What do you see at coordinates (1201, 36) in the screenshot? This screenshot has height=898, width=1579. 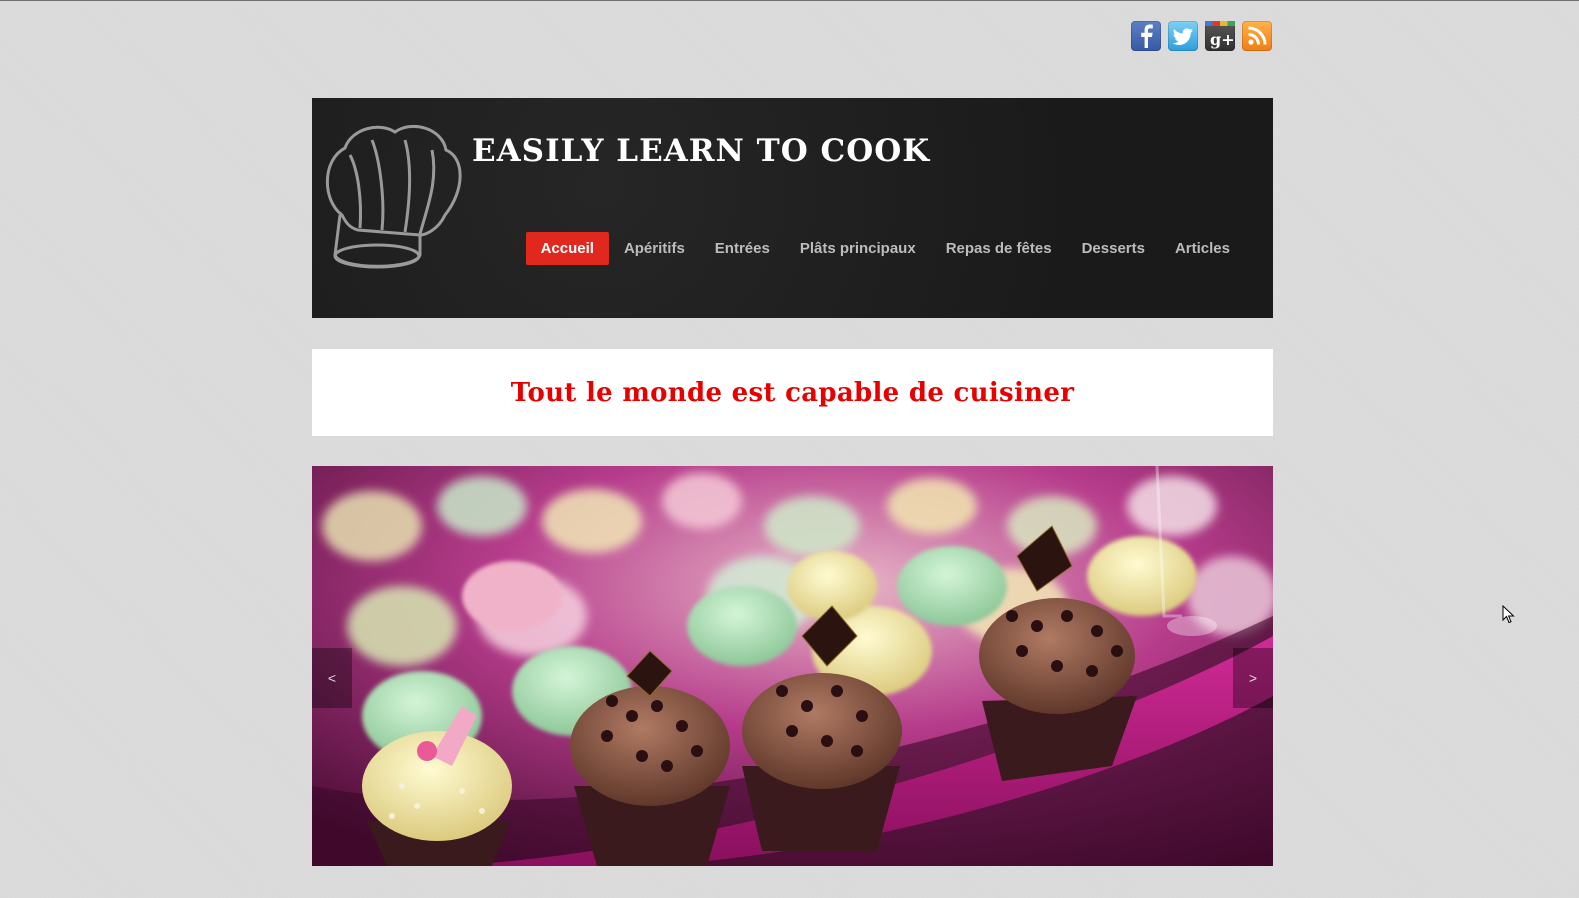 I see `social-links: g+` at bounding box center [1201, 36].